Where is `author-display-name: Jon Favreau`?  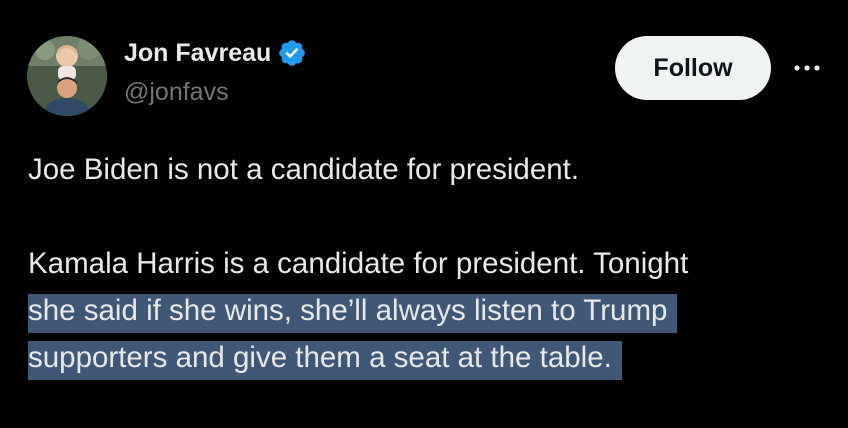
author-display-name: Jon Favreau is located at coordinates (197, 53).